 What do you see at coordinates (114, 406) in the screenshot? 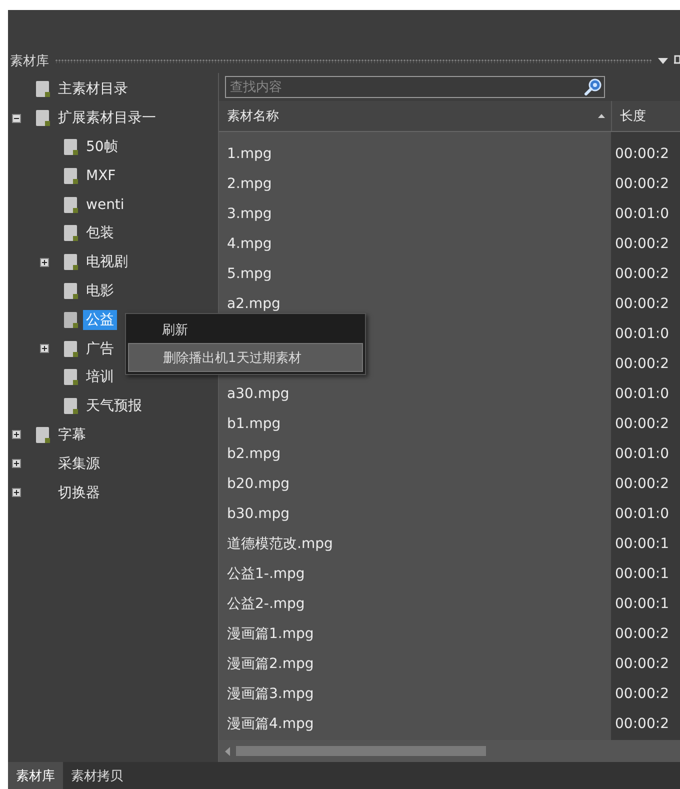
I see `tree-item: 天气预报` at bounding box center [114, 406].